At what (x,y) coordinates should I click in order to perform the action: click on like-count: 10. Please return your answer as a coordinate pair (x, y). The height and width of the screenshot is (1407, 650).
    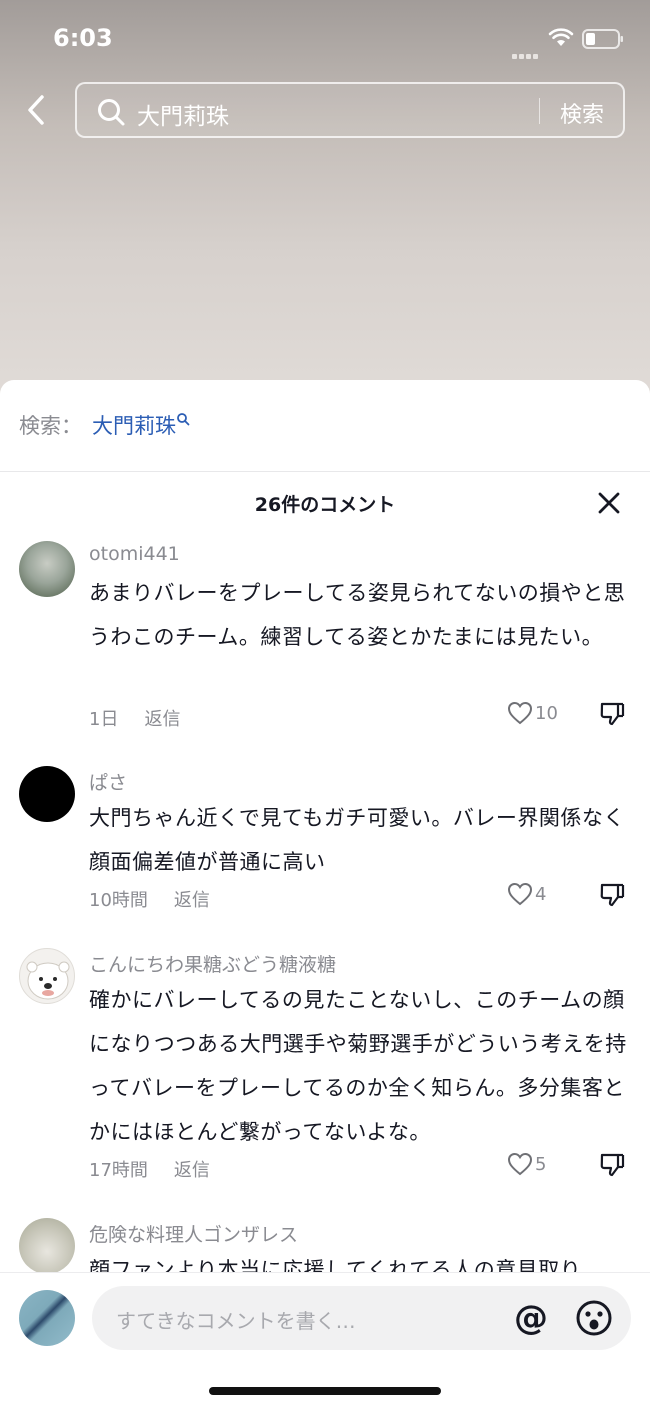
    Looking at the image, I should click on (546, 713).